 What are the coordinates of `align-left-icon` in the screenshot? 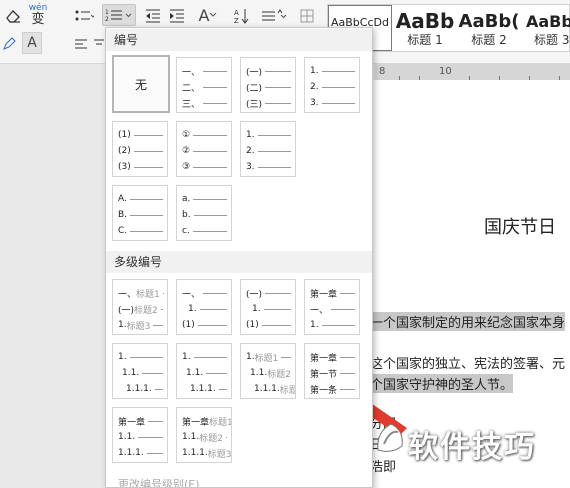 It's located at (81, 44).